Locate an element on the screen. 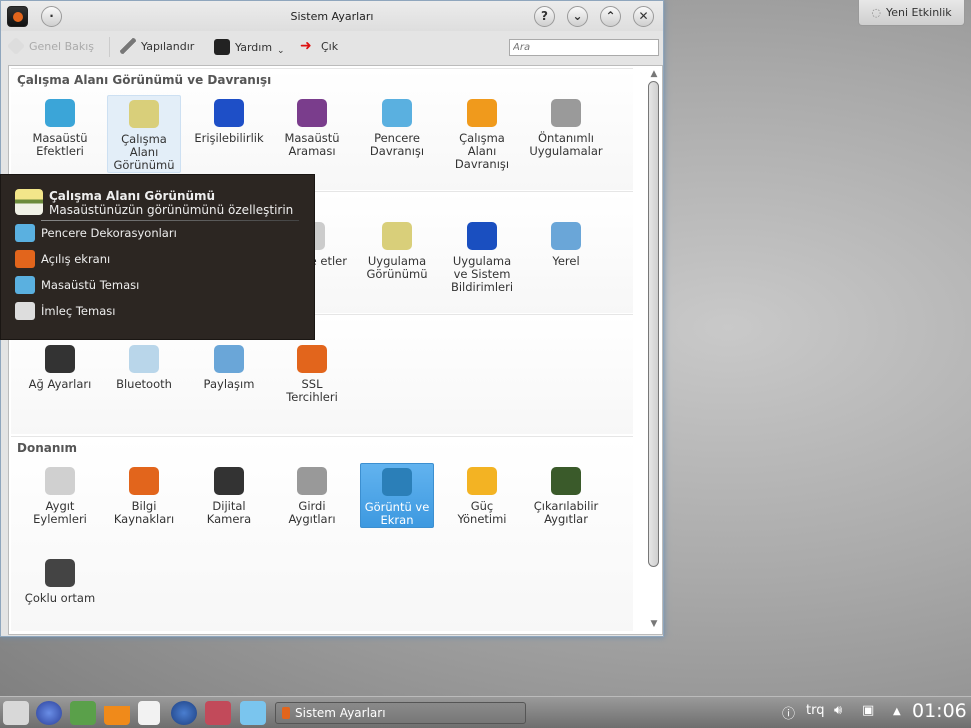  configure-label: Yapılandır is located at coordinates (168, 46).